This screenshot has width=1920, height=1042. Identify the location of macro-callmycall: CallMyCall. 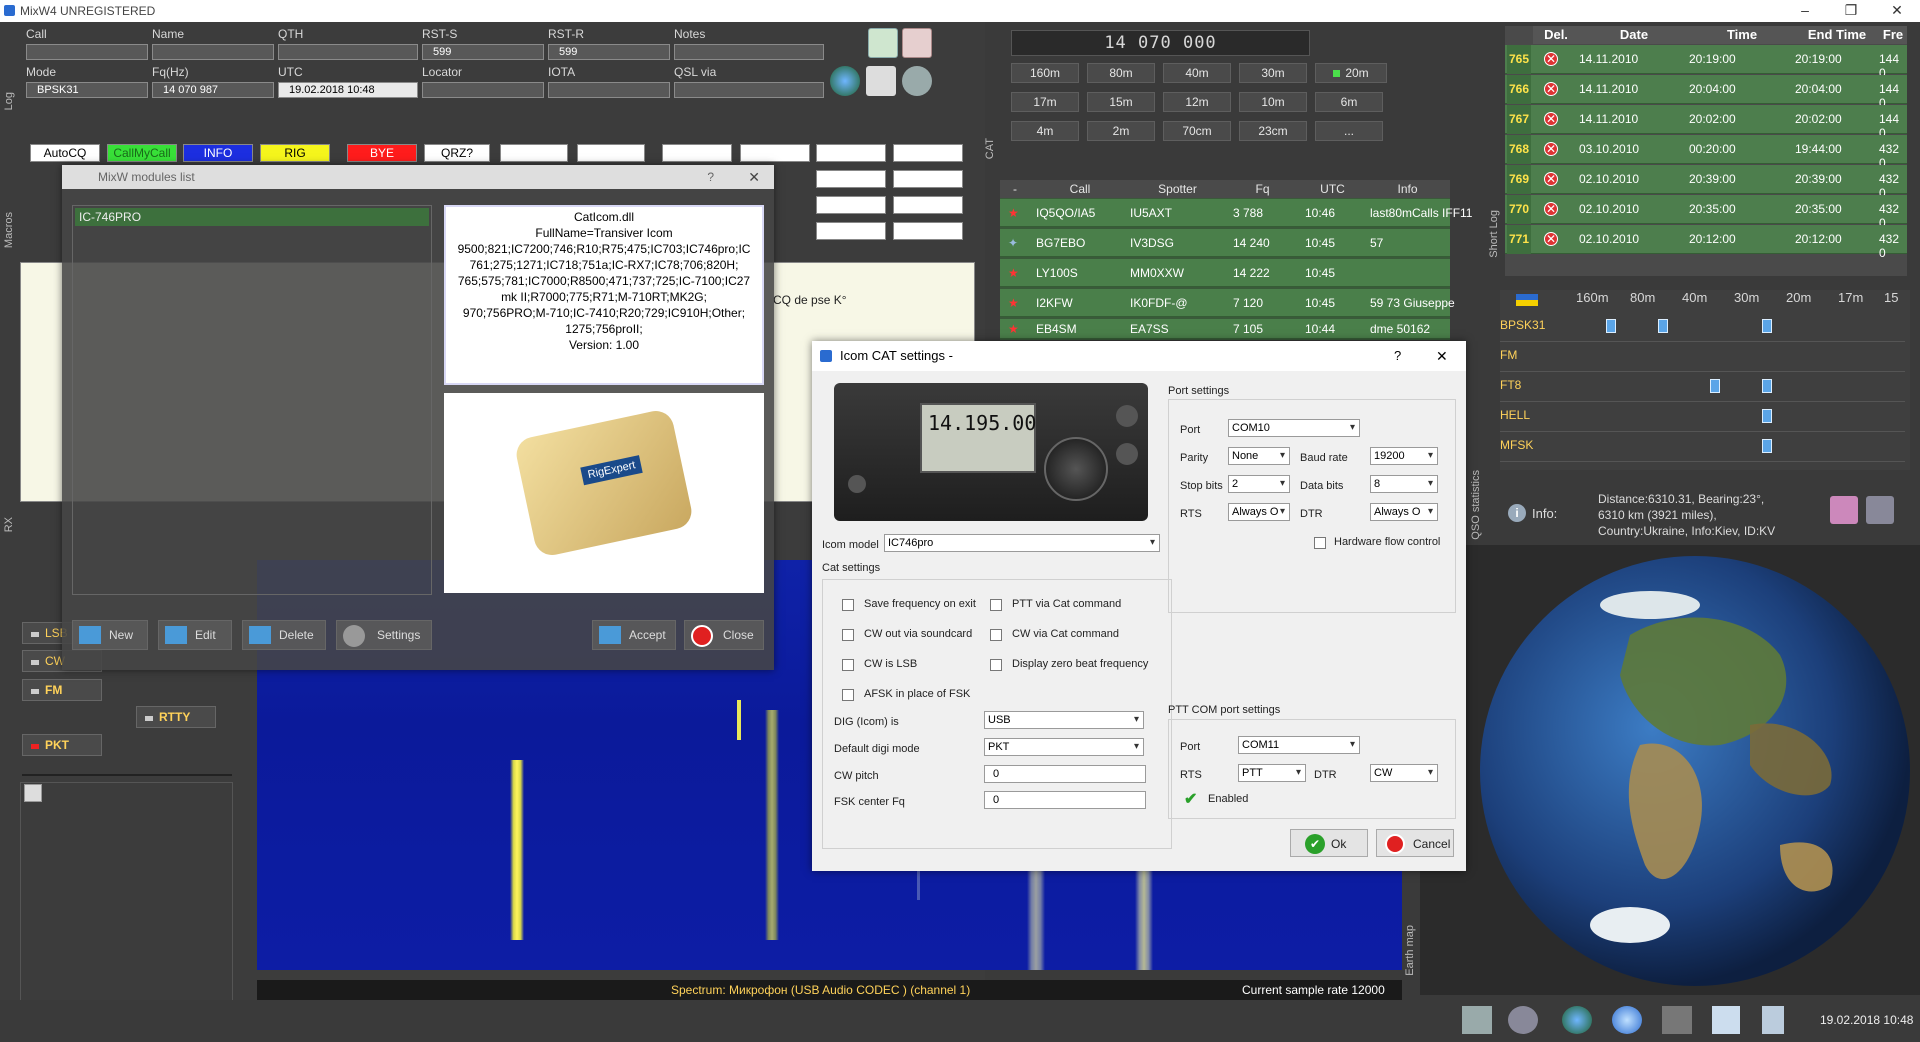
(142, 153).